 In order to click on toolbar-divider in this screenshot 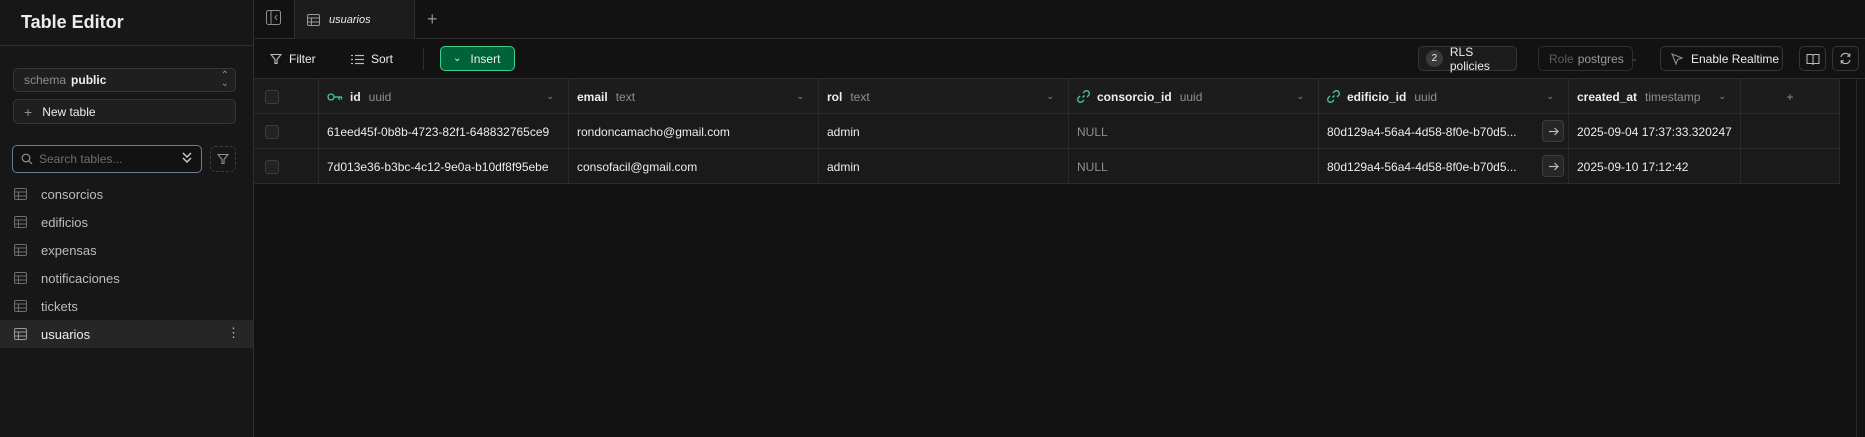, I will do `click(423, 59)`.